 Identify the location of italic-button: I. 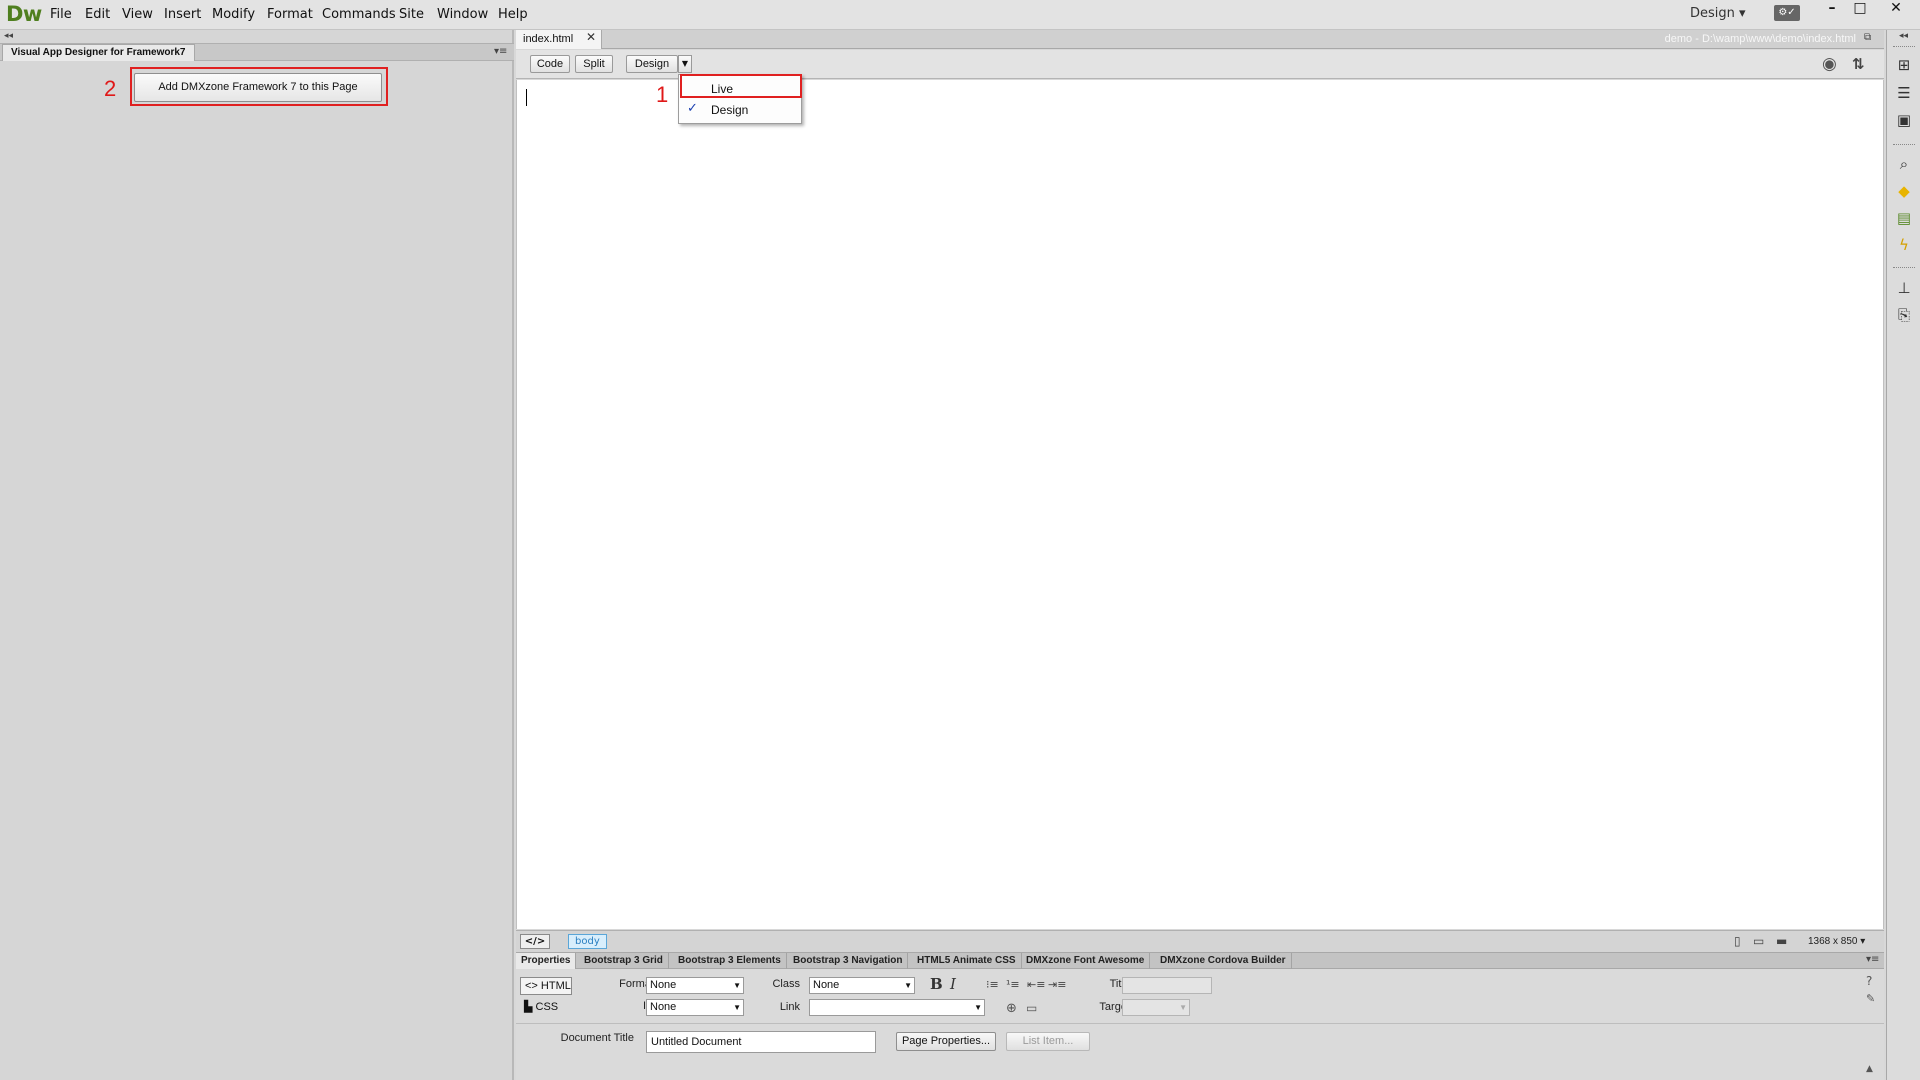
(953, 984).